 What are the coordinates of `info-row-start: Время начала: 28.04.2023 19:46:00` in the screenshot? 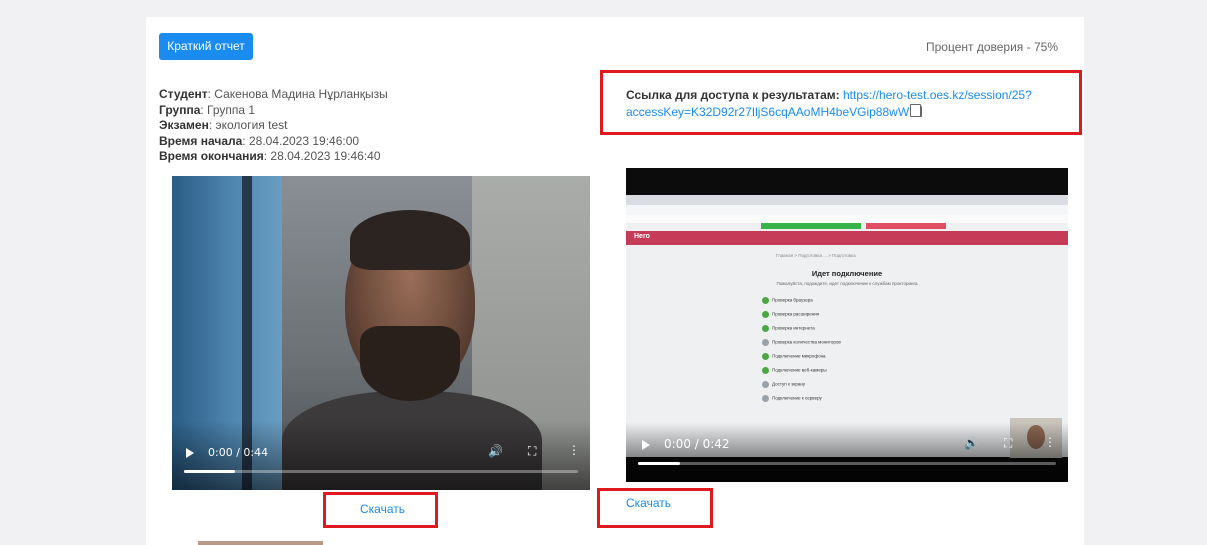 It's located at (259, 140).